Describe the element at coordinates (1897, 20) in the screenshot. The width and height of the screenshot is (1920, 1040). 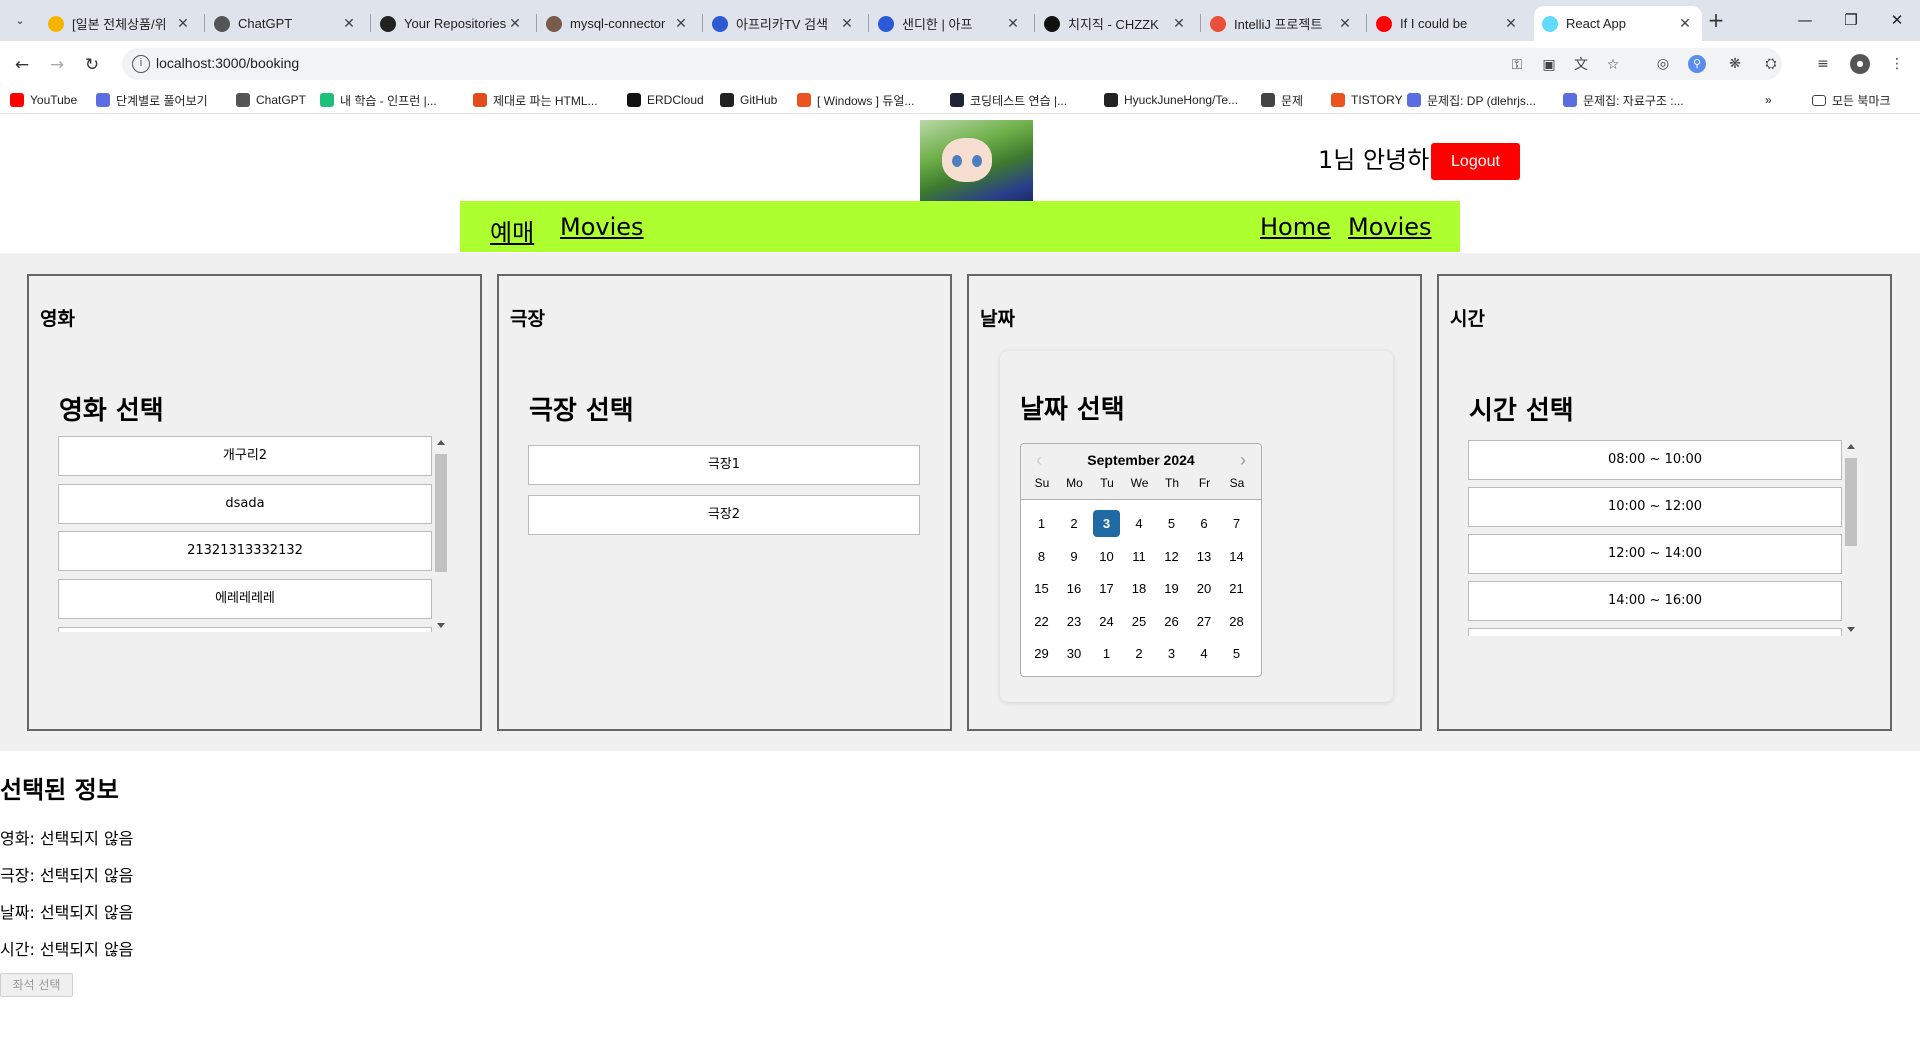
I see `close-window-icon: ✕` at that location.